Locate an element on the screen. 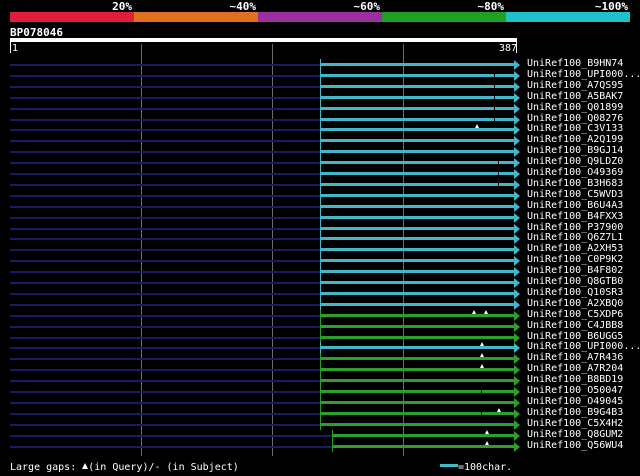 This screenshot has width=640, height=476. scale-legend-text: =100char. is located at coordinates (485, 467).